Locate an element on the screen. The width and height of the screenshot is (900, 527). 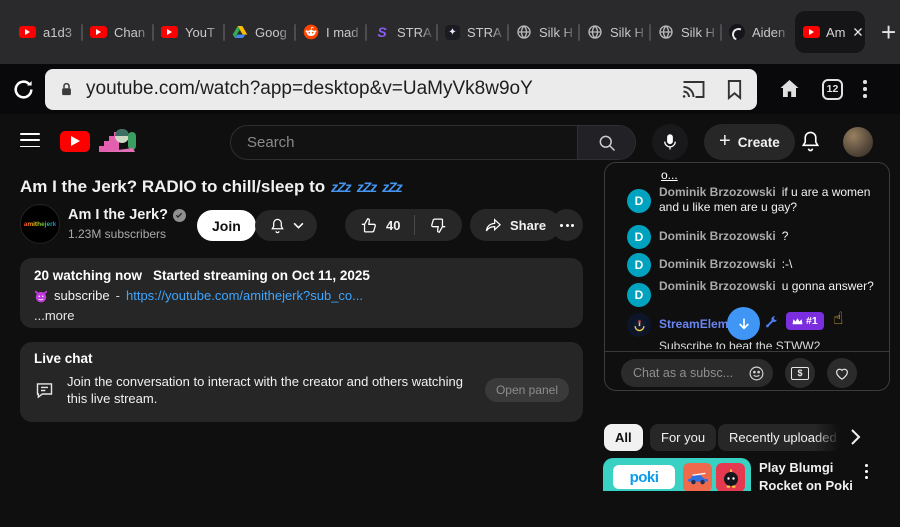
video-options-icon is located at coordinates (866, 471).